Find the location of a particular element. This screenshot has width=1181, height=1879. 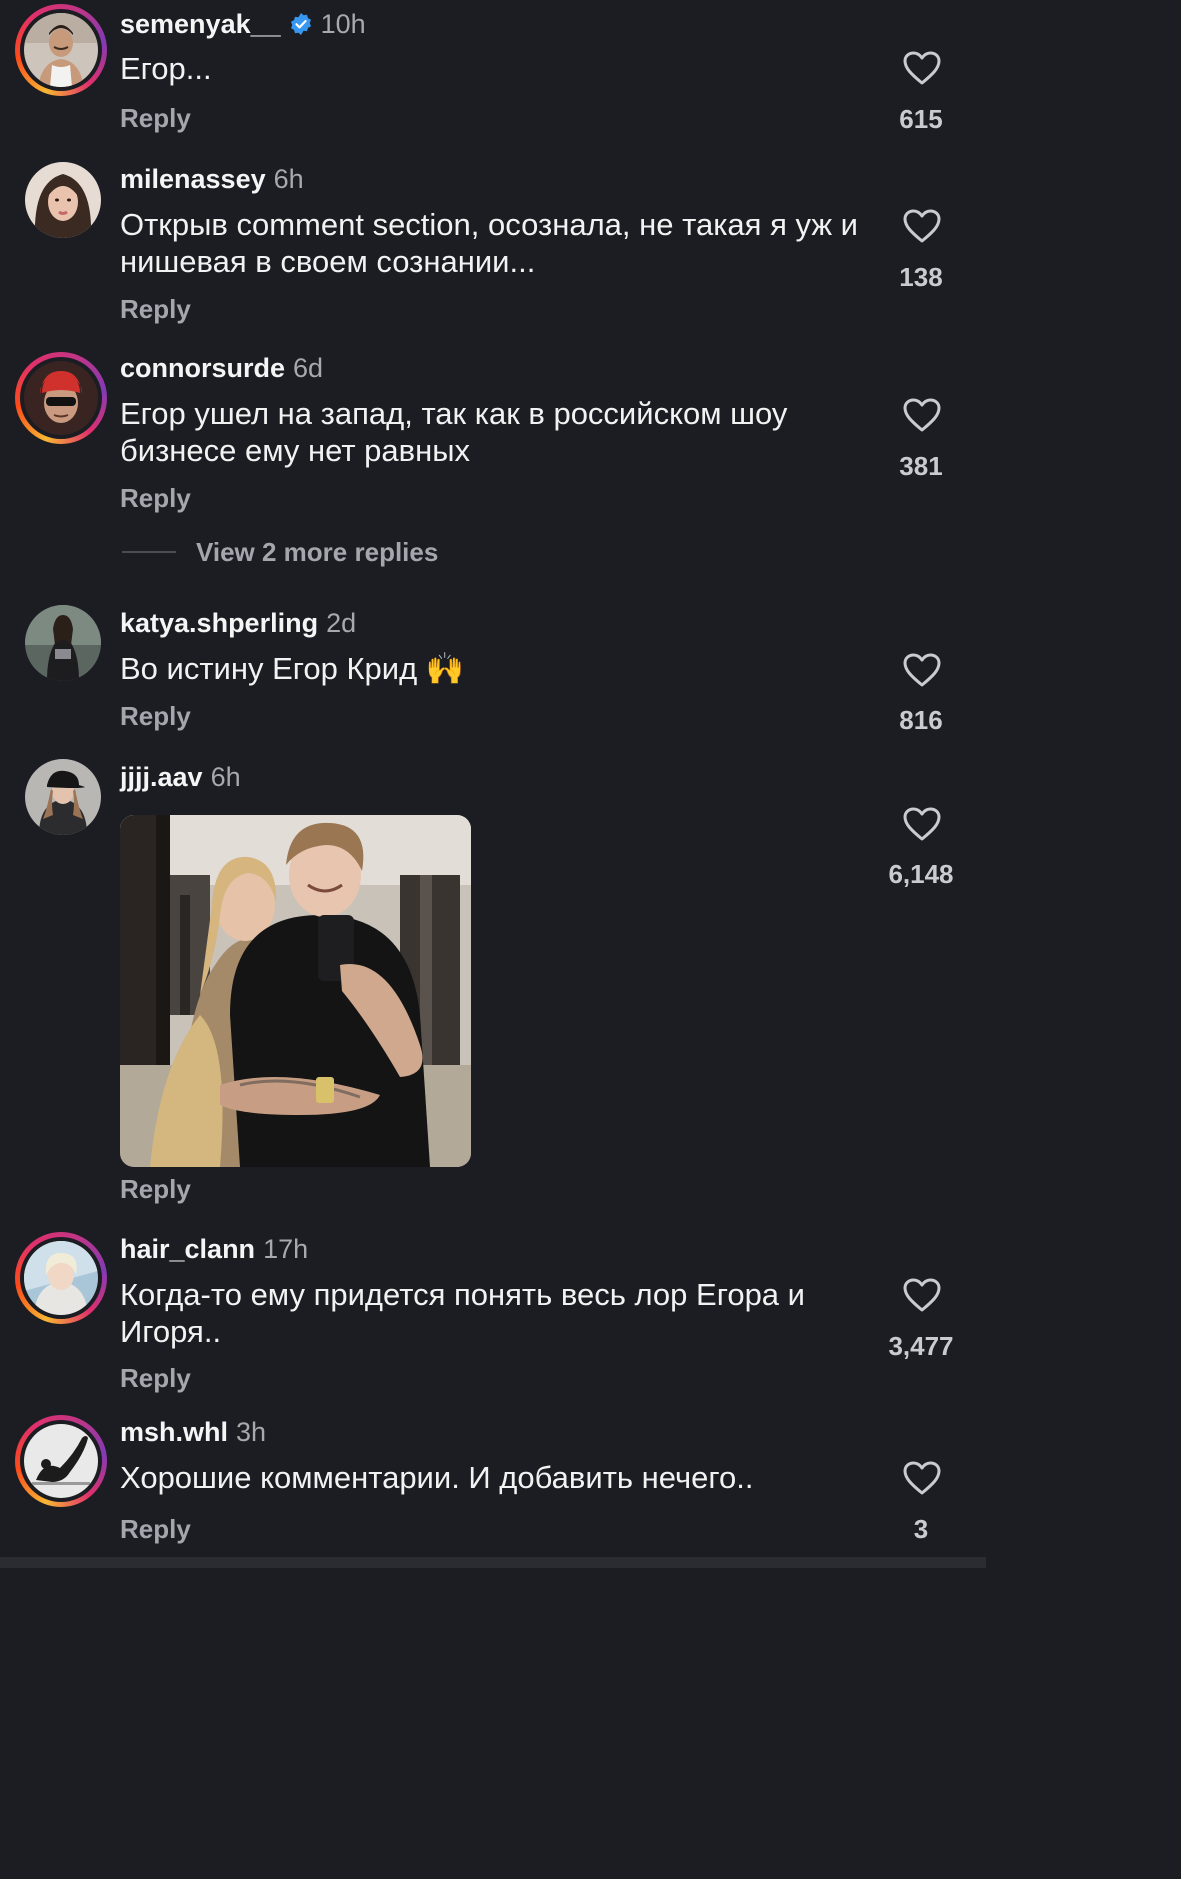

comment-time: 17h is located at coordinates (286, 1249).